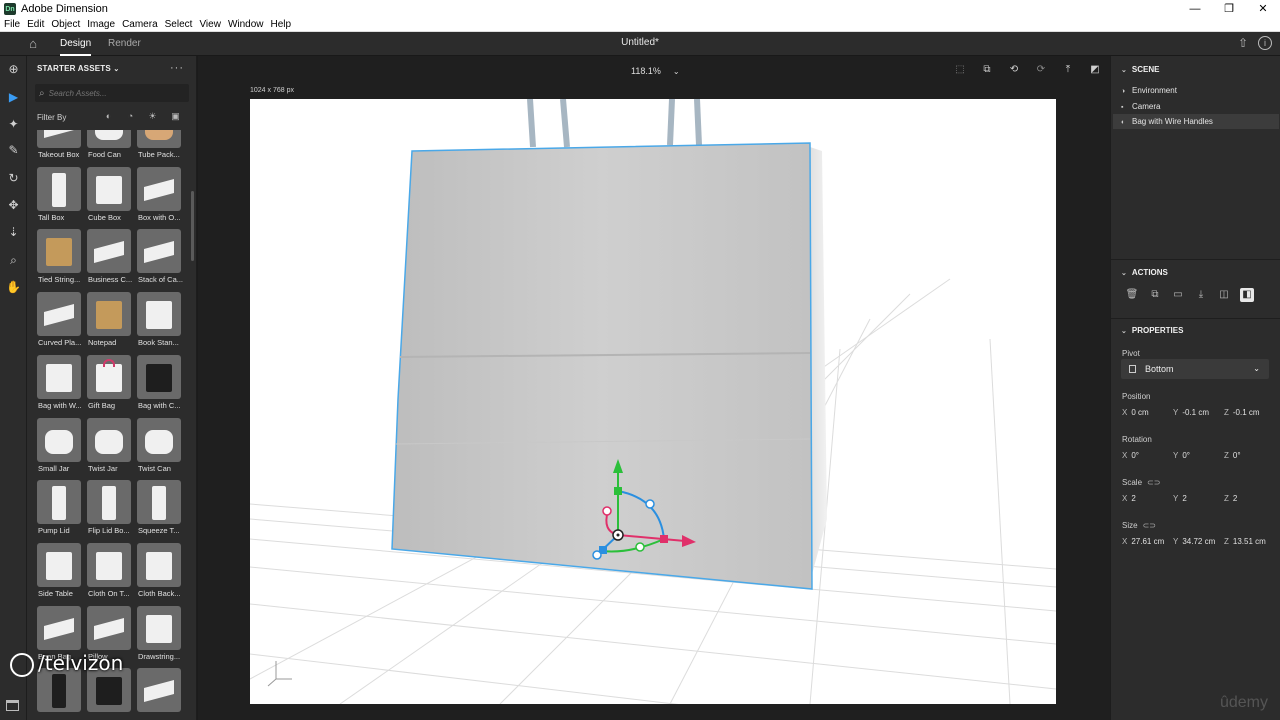 The width and height of the screenshot is (1280, 720). I want to click on asset-tile: Takeout Box, so click(59, 147).